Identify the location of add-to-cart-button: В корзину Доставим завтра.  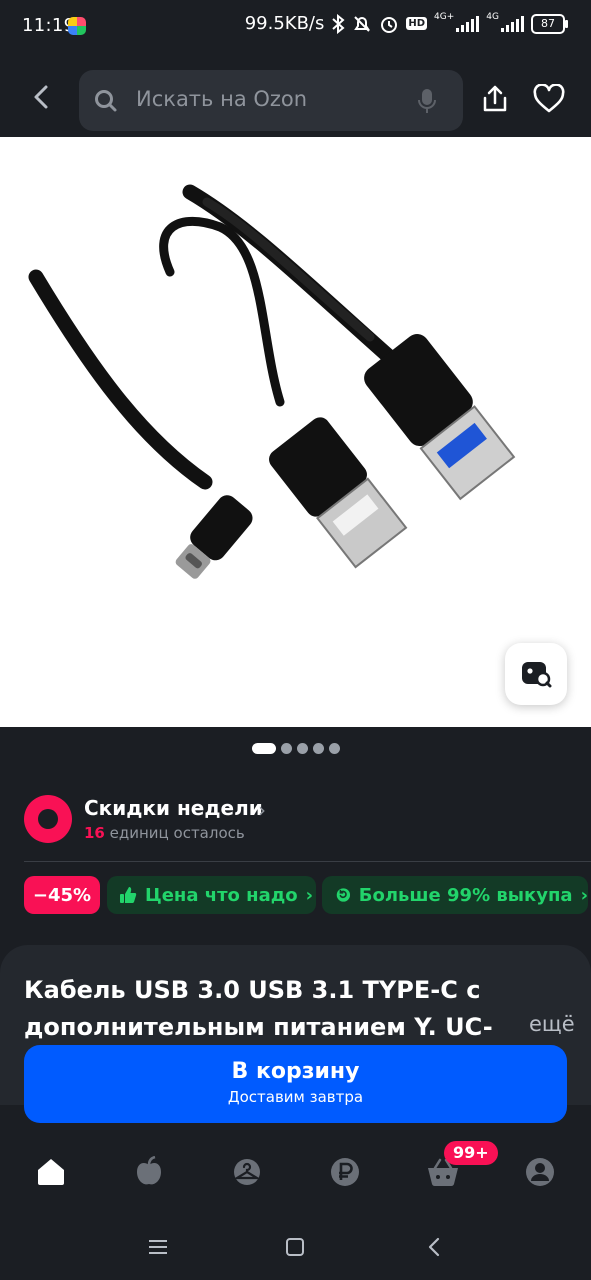
(295, 1084).